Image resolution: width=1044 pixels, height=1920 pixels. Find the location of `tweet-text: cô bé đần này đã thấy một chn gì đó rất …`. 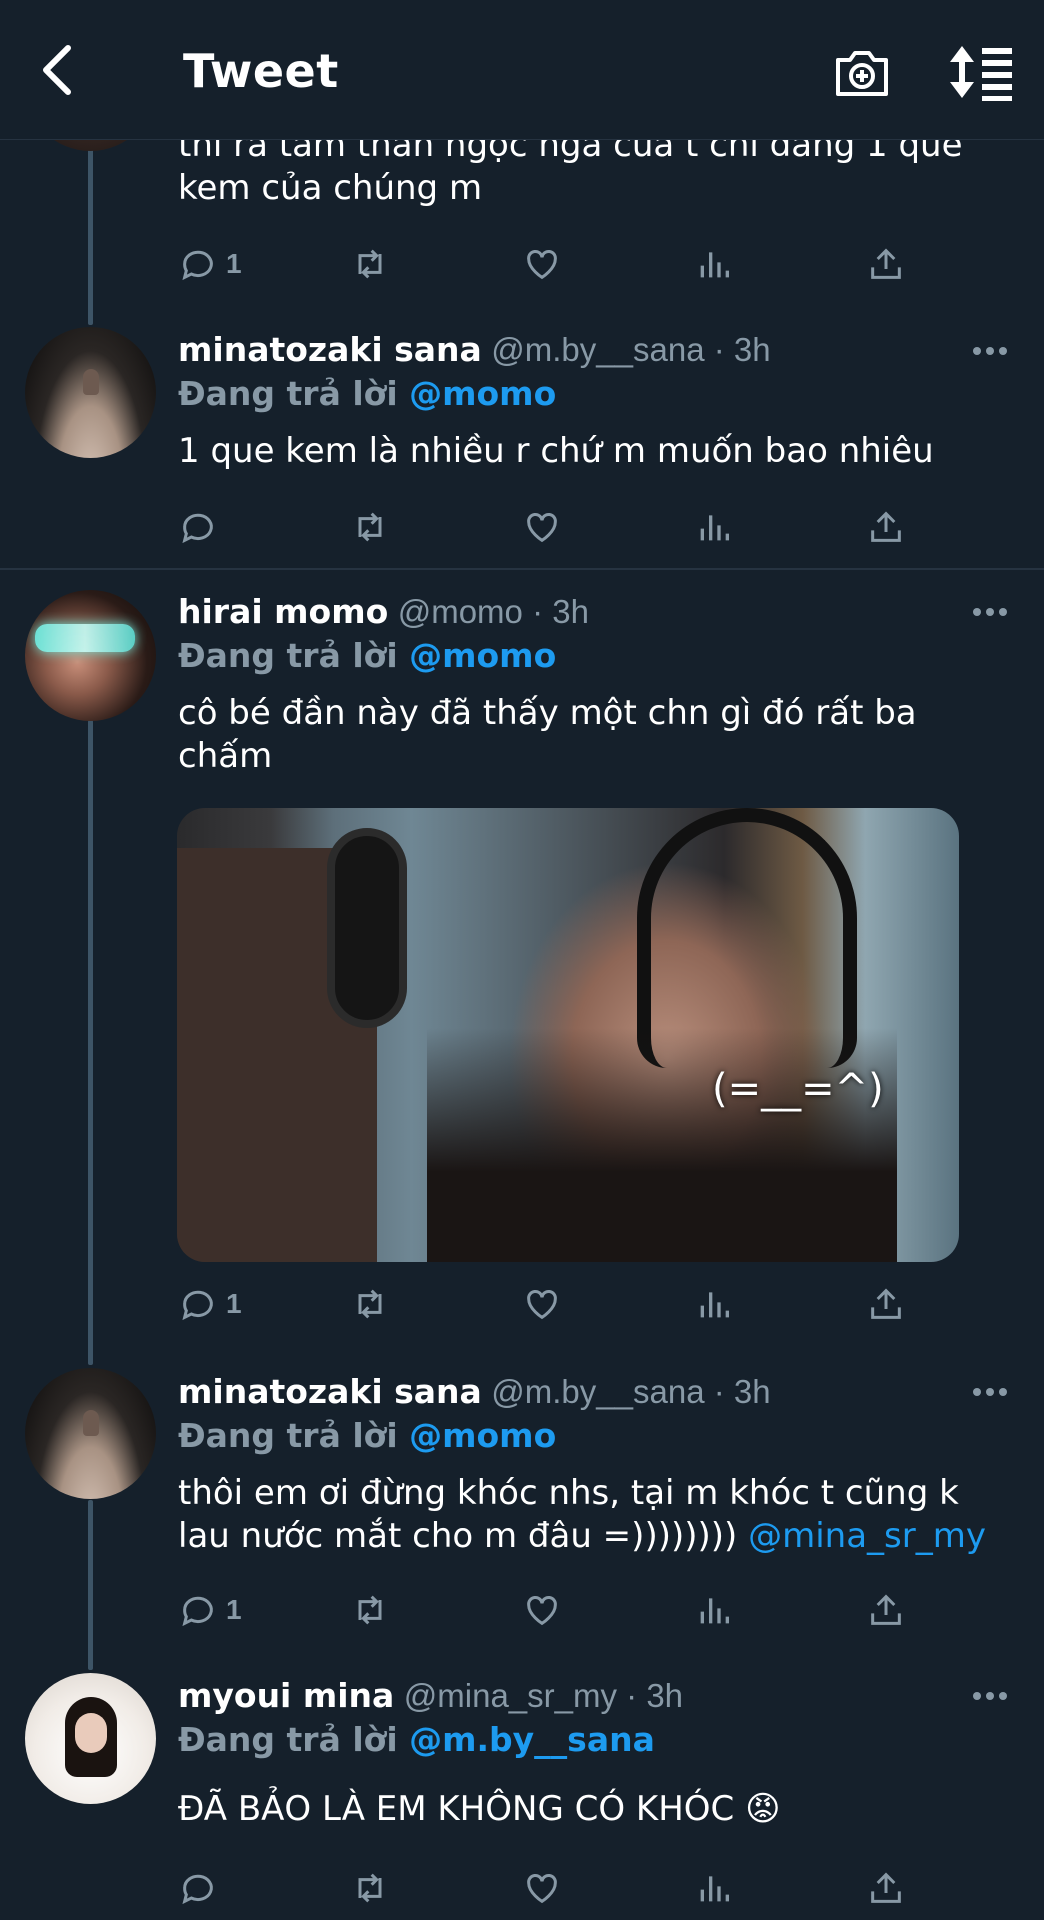

tweet-text: cô bé đần này đã thấy một chn gì đó rất … is located at coordinates (547, 734).